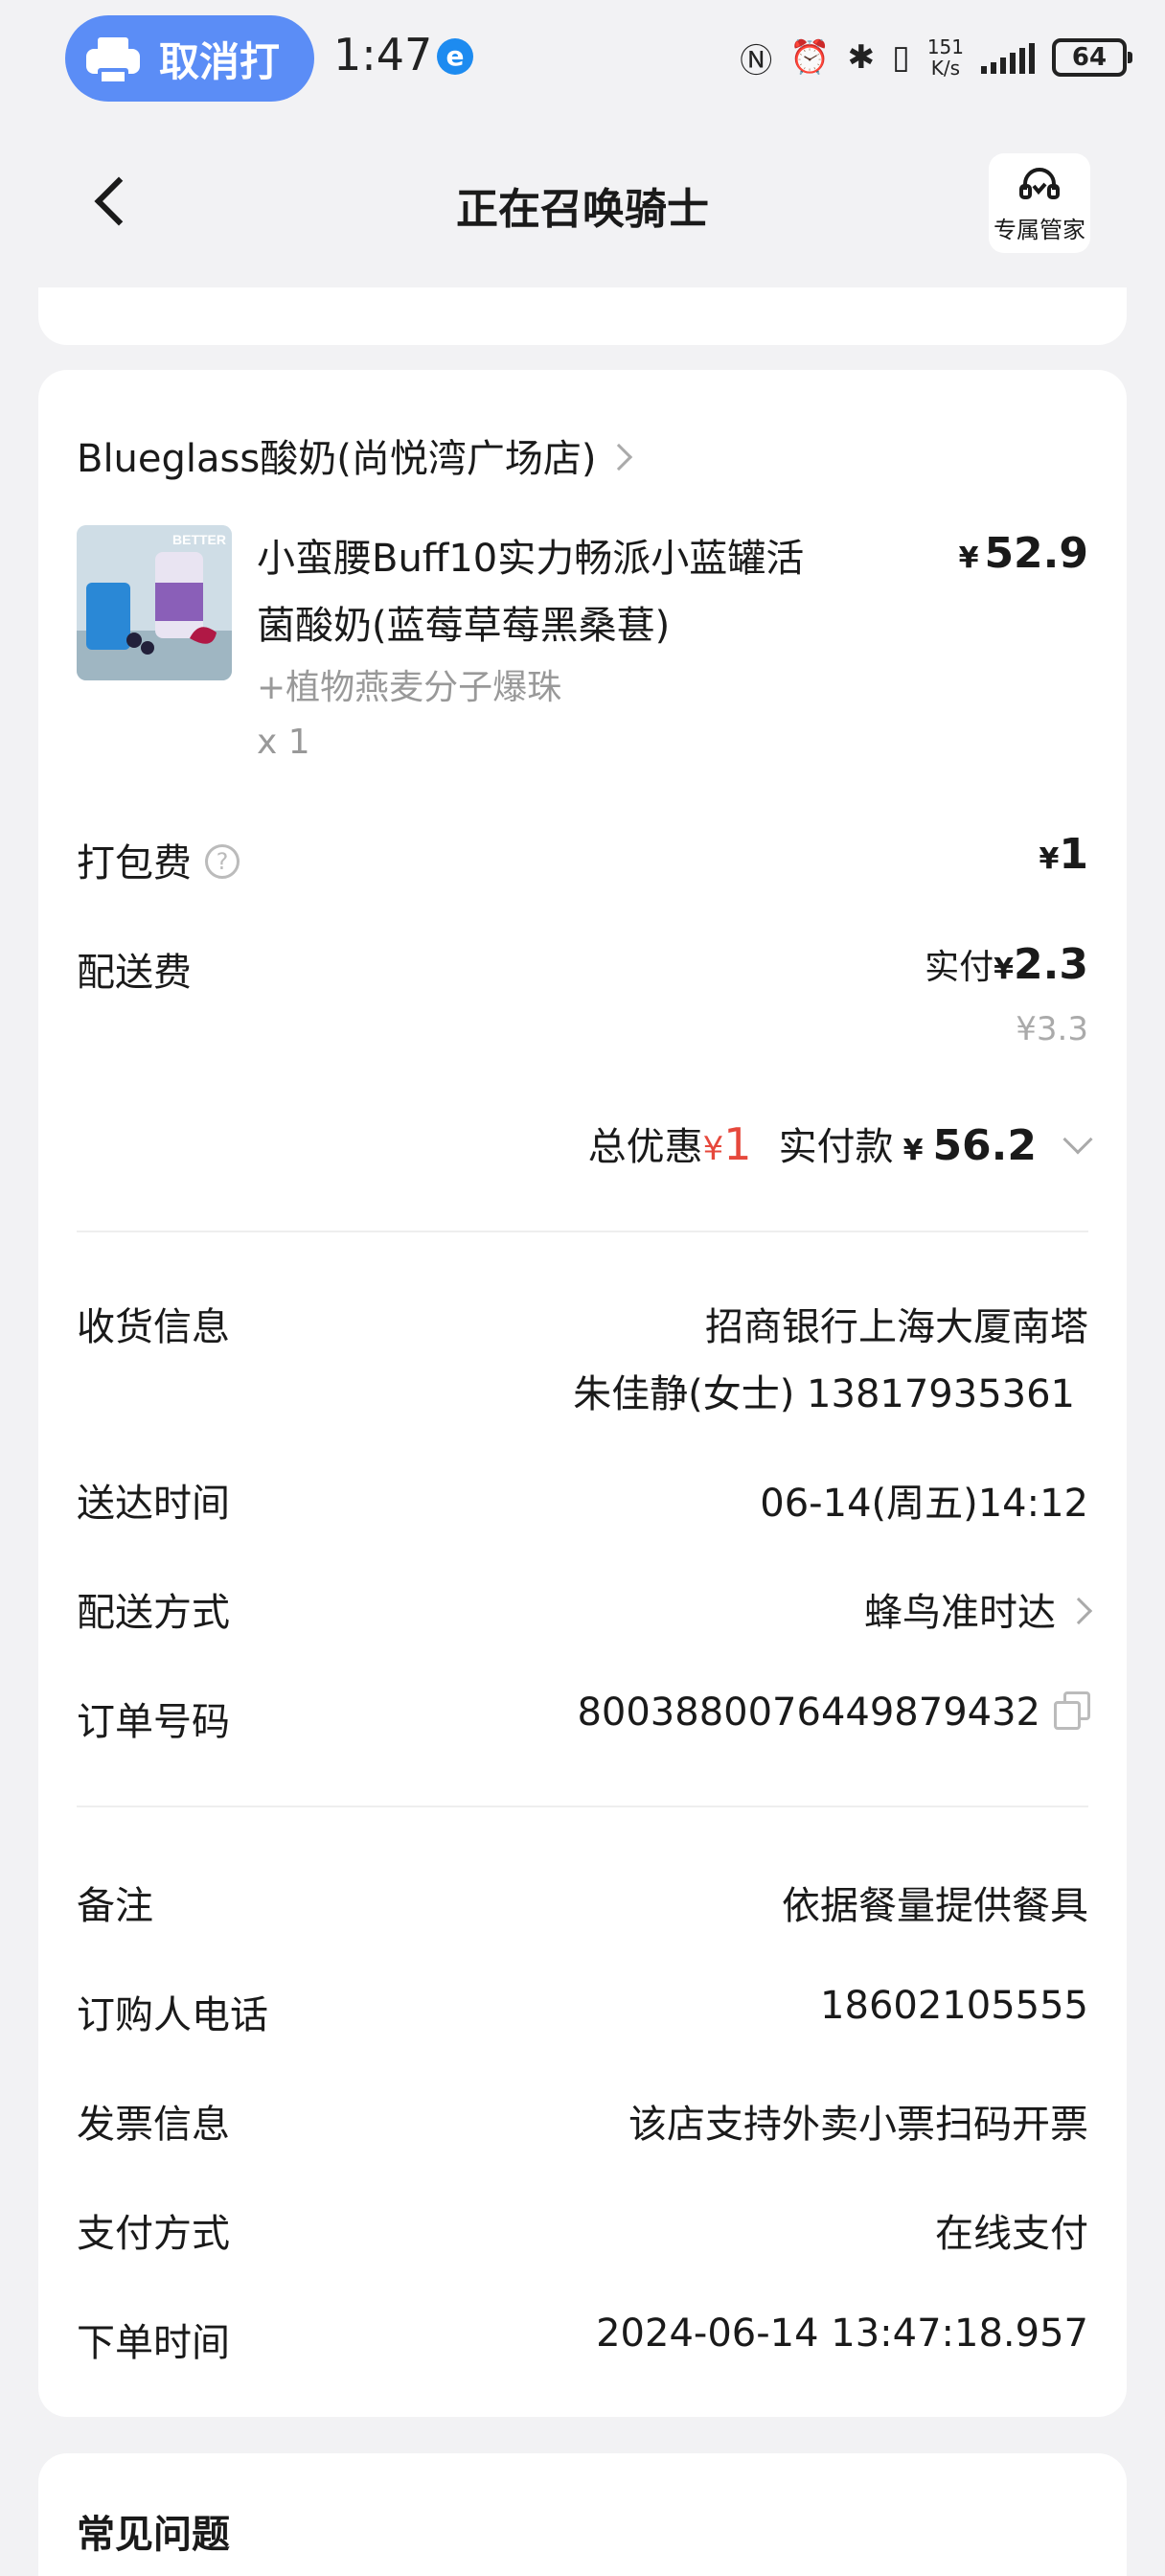 This screenshot has height=2576, width=1165. Describe the element at coordinates (1072, 1710) in the screenshot. I see `copy-icon` at that location.